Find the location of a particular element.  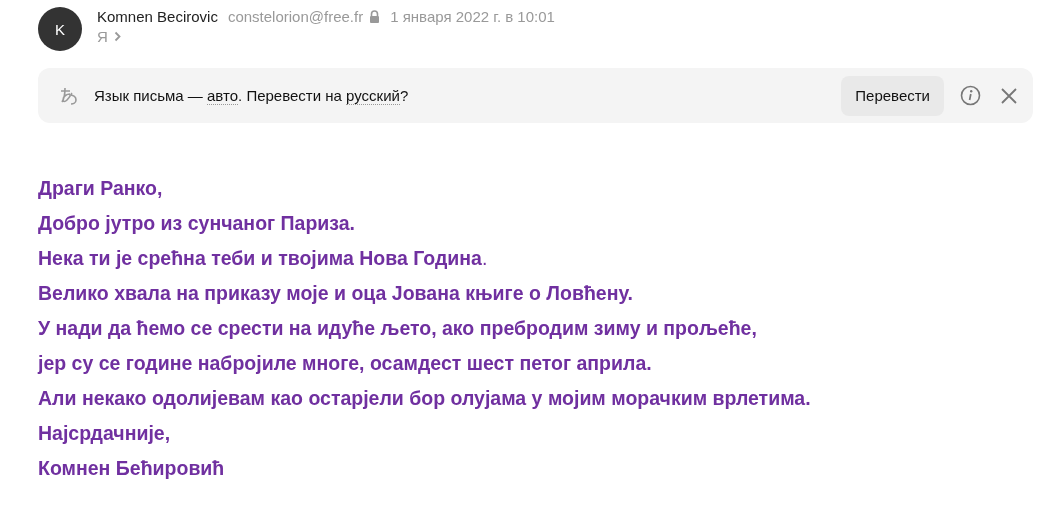

link: русский is located at coordinates (373, 96).